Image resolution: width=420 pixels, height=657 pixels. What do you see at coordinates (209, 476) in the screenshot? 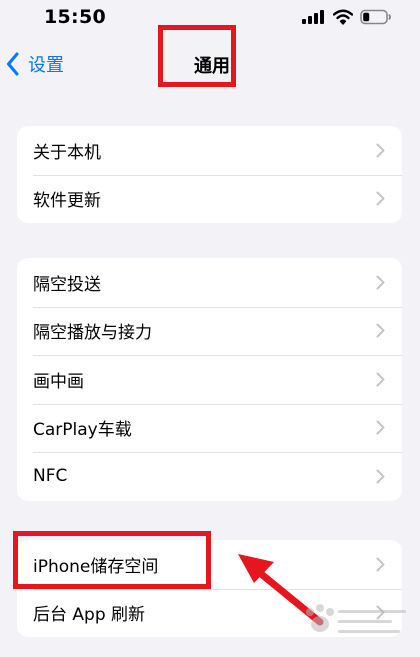
I see `row-nfc: NFC` at bounding box center [209, 476].